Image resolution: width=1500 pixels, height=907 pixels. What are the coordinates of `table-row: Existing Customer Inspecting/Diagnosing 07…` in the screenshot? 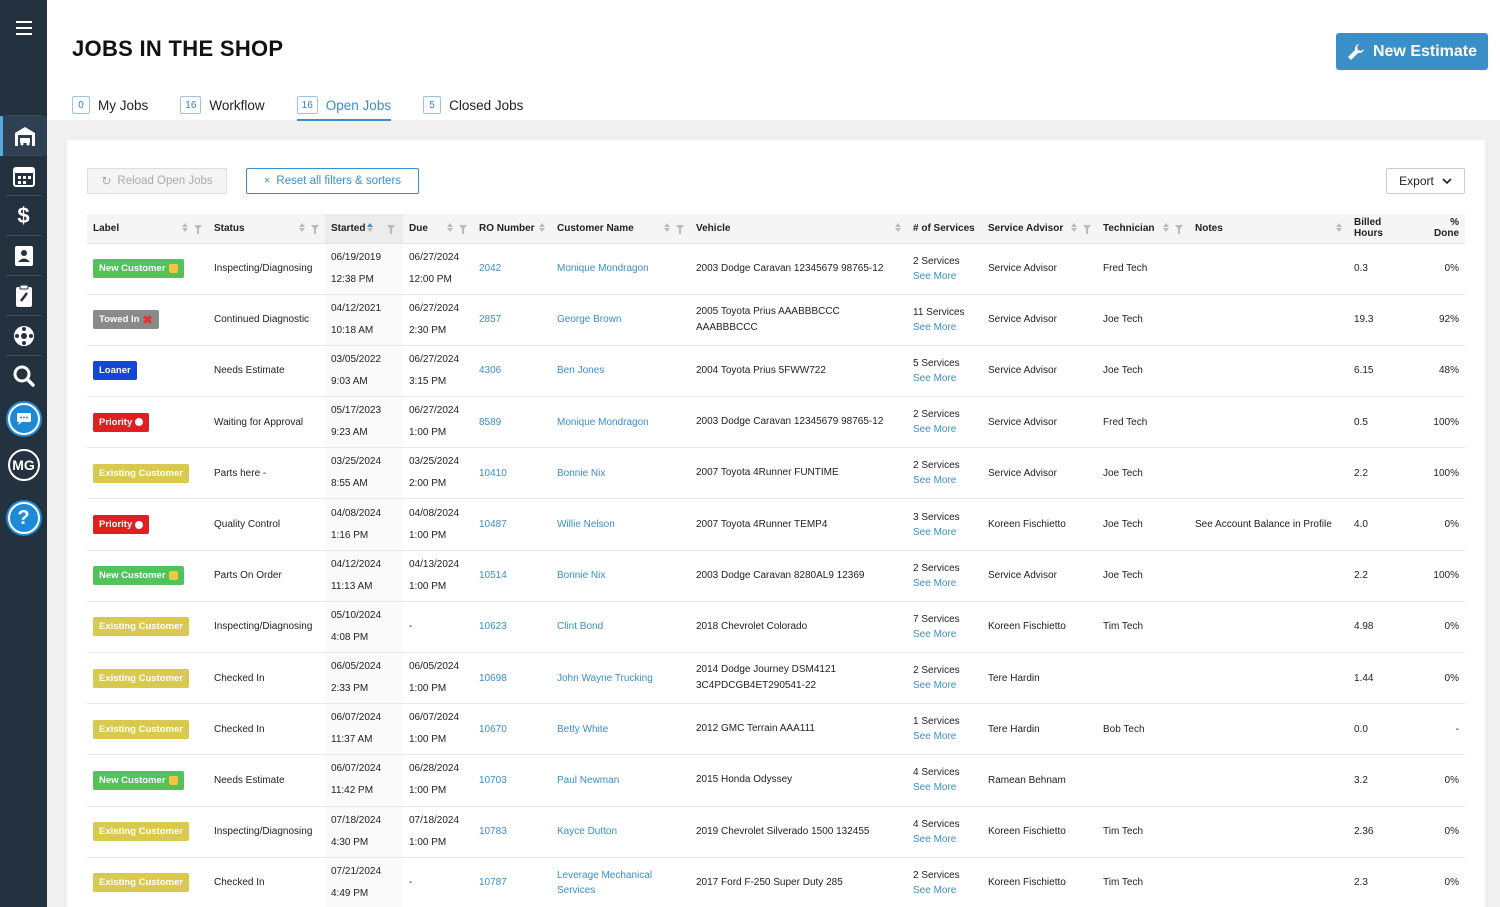 It's located at (776, 832).